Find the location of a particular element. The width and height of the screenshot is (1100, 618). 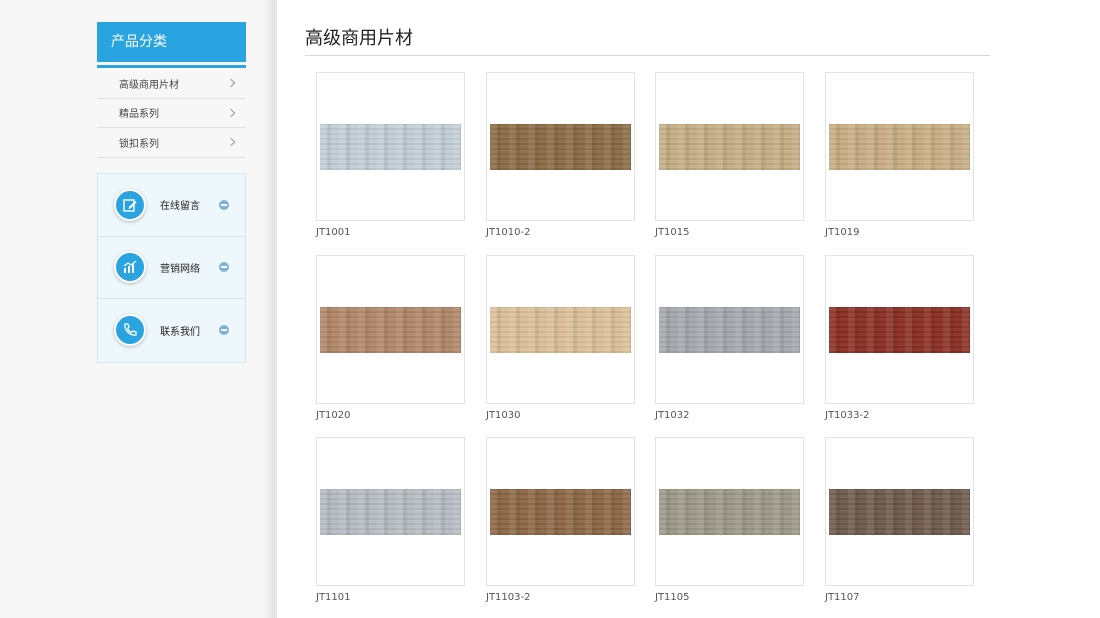

edit-icon is located at coordinates (130, 204).